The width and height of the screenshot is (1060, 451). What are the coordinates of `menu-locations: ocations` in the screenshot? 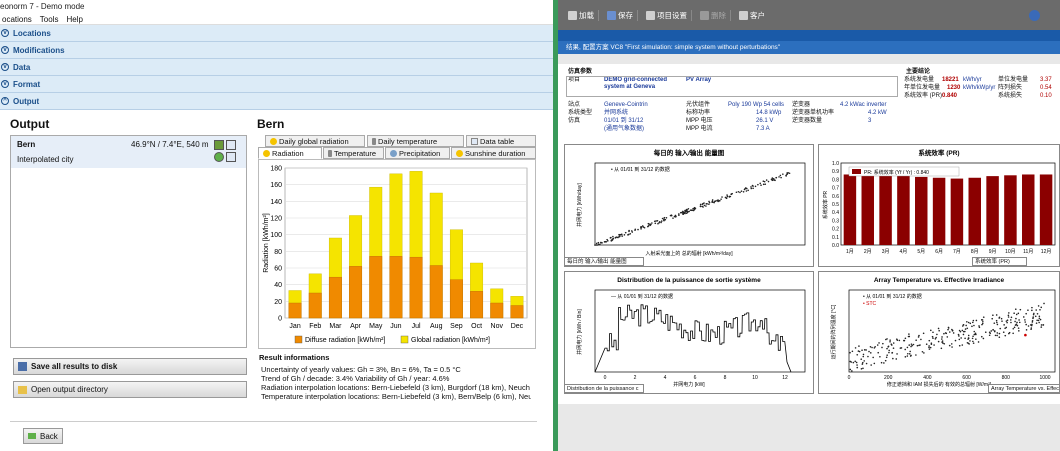 It's located at (17, 19).